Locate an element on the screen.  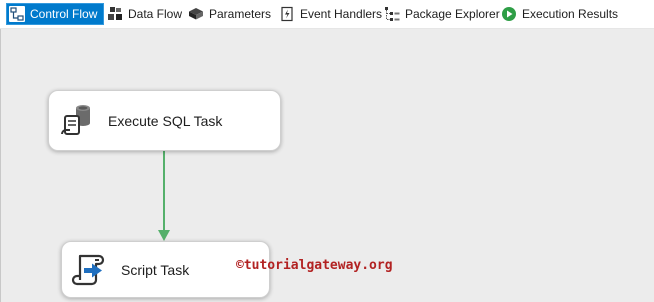
tab-control-flow: Control Flow is located at coordinates (55, 14).